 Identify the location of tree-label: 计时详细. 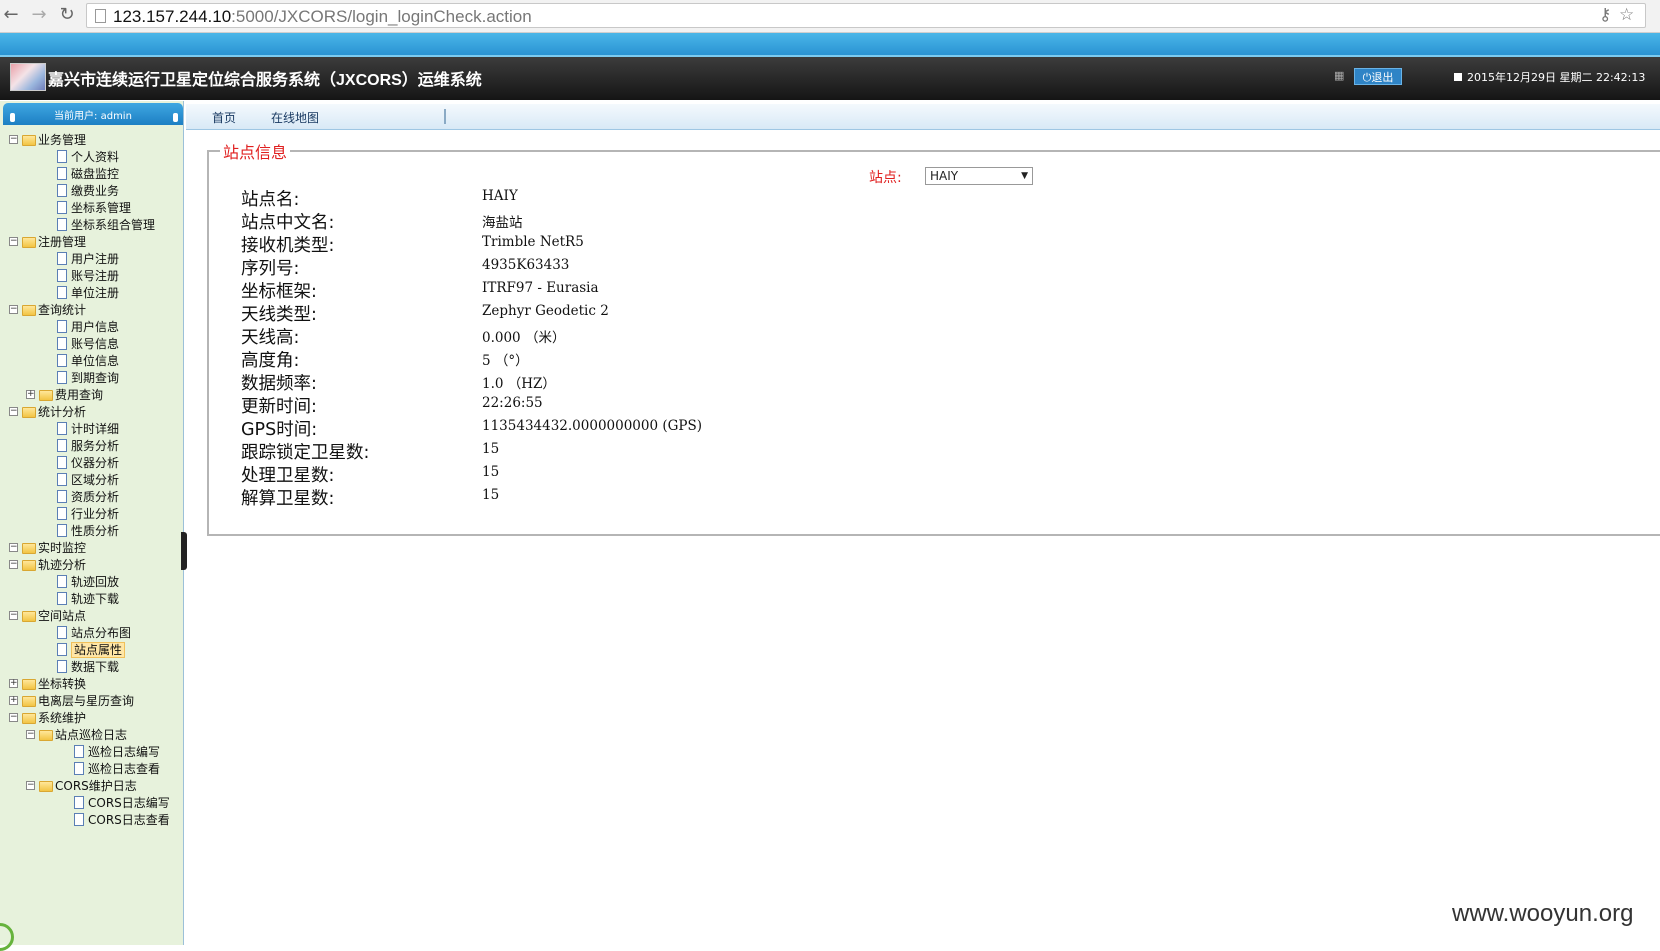
(95, 429).